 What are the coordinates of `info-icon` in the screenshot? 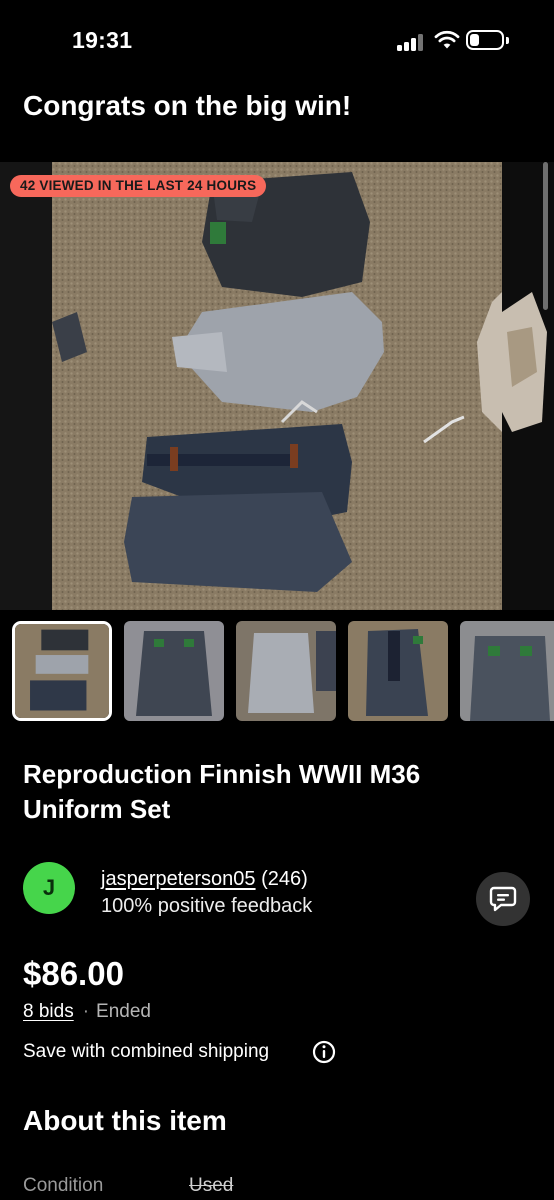 It's located at (324, 1052).